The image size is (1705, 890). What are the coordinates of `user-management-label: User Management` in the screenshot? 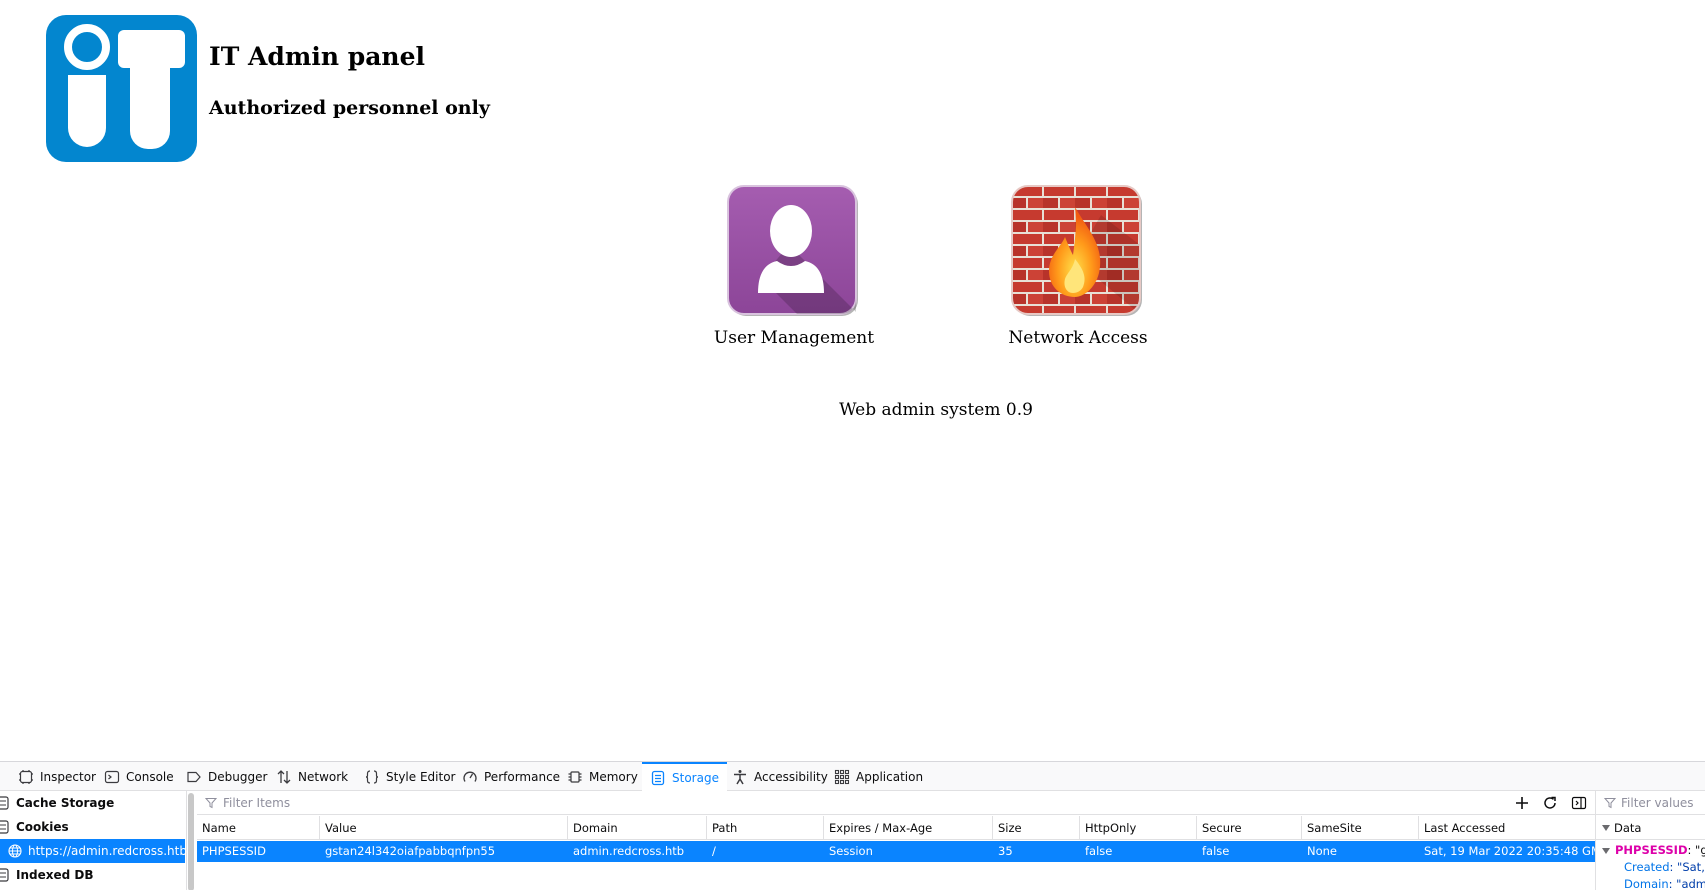 It's located at (794, 338).